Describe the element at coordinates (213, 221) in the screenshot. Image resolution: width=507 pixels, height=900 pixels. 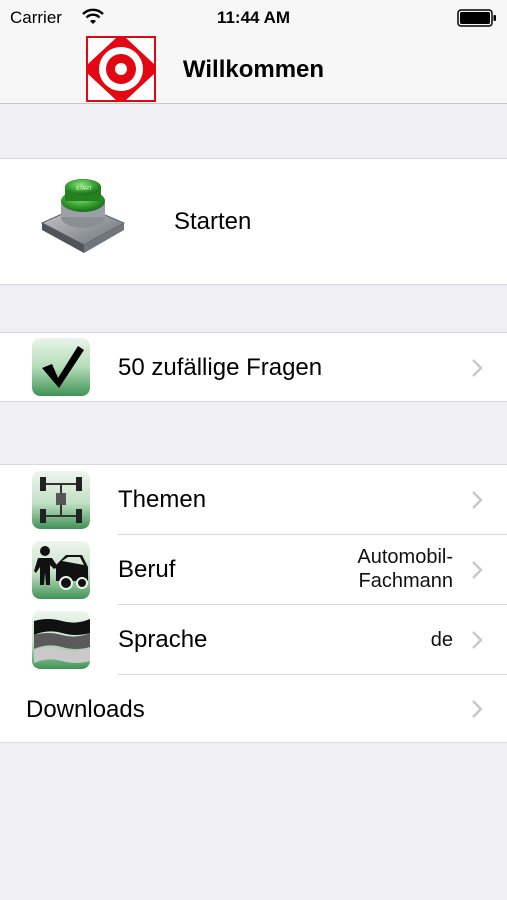
I see `start-label: Starten` at that location.